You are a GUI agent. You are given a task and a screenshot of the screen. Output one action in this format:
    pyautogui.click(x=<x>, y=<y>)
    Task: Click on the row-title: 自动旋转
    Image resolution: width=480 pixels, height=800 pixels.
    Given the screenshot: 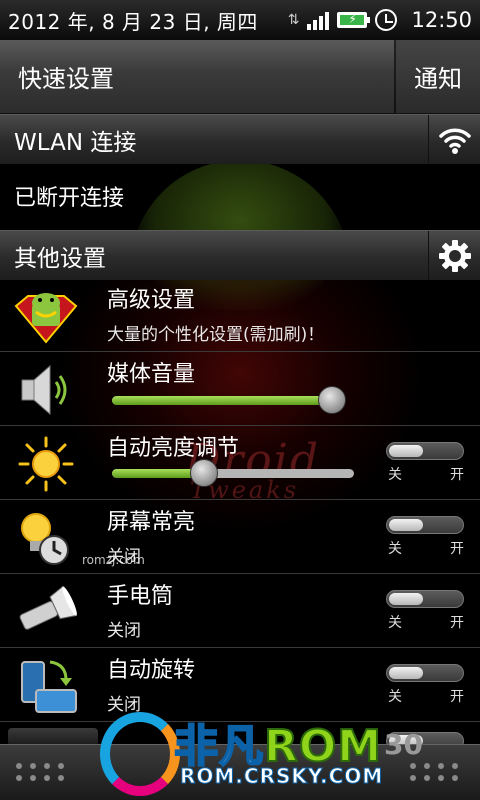 What is the action you would take?
    pyautogui.click(x=151, y=670)
    